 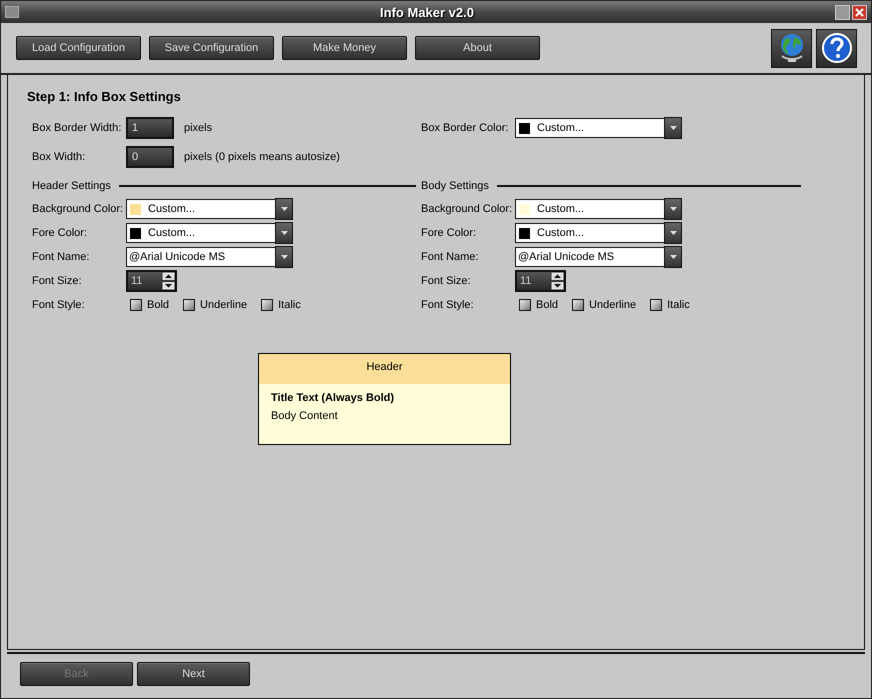 What do you see at coordinates (262, 157) in the screenshot?
I see `unit-label: pixels (0 pixels means autosize)` at bounding box center [262, 157].